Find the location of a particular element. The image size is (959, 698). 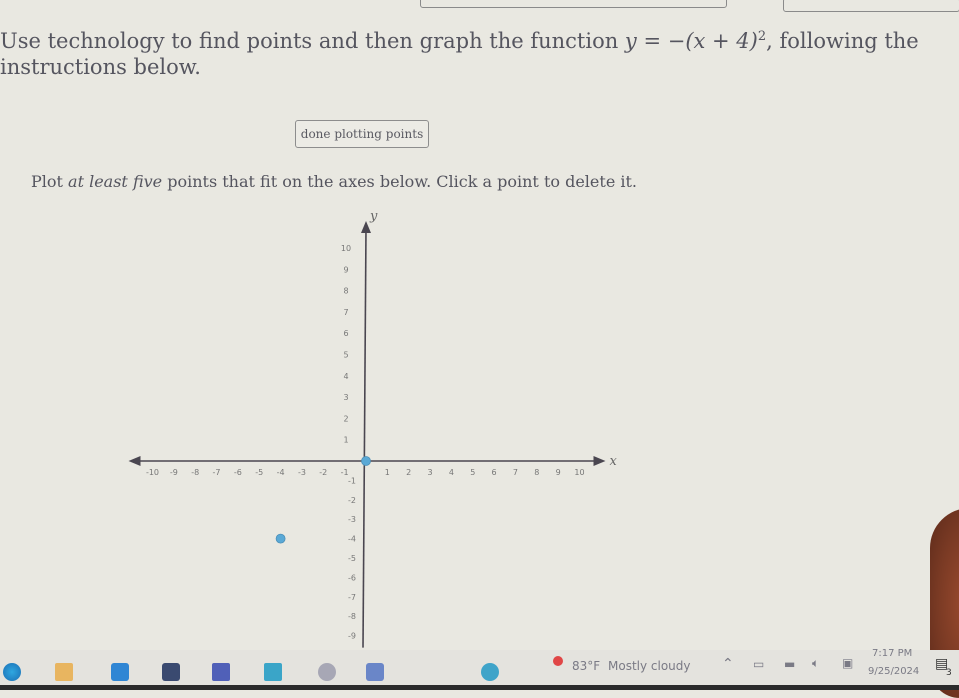

y-tick-label: -2 is located at coordinates (352, 500).